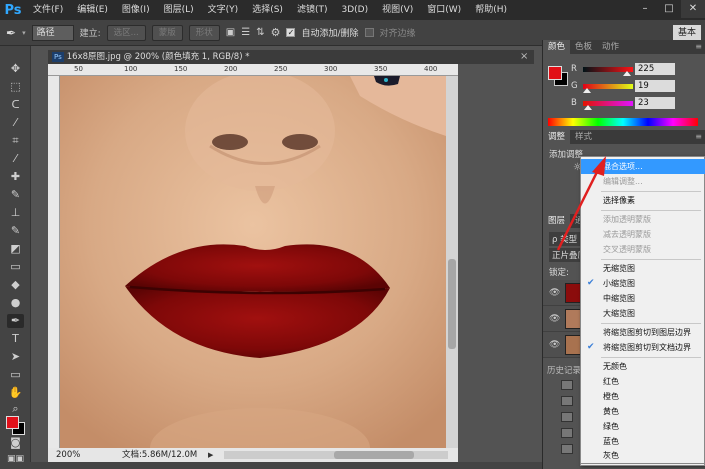 Image resolution: width=705 pixels, height=469 pixels. Describe the element at coordinates (15, 195) in the screenshot. I see `brush-tool-icon: ✎` at that location.